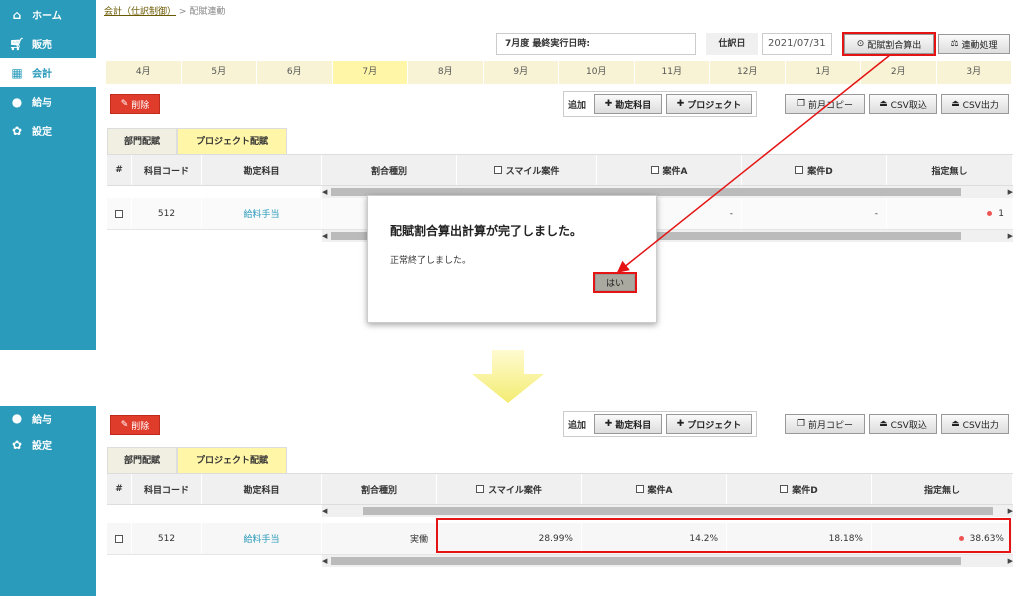 The width and height of the screenshot is (1024, 596). I want to click on edit-icon: ✎, so click(124, 425).